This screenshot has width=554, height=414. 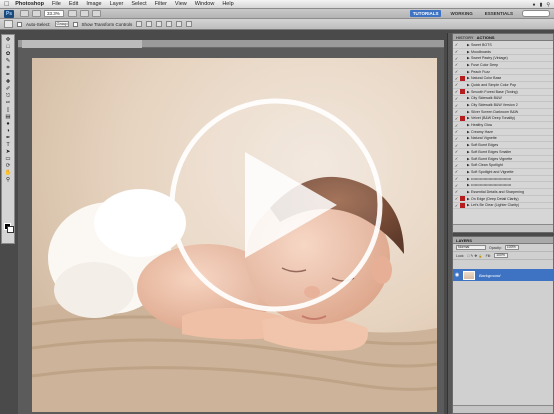 What do you see at coordinates (139, 24) in the screenshot?
I see `align-top-button` at bounding box center [139, 24].